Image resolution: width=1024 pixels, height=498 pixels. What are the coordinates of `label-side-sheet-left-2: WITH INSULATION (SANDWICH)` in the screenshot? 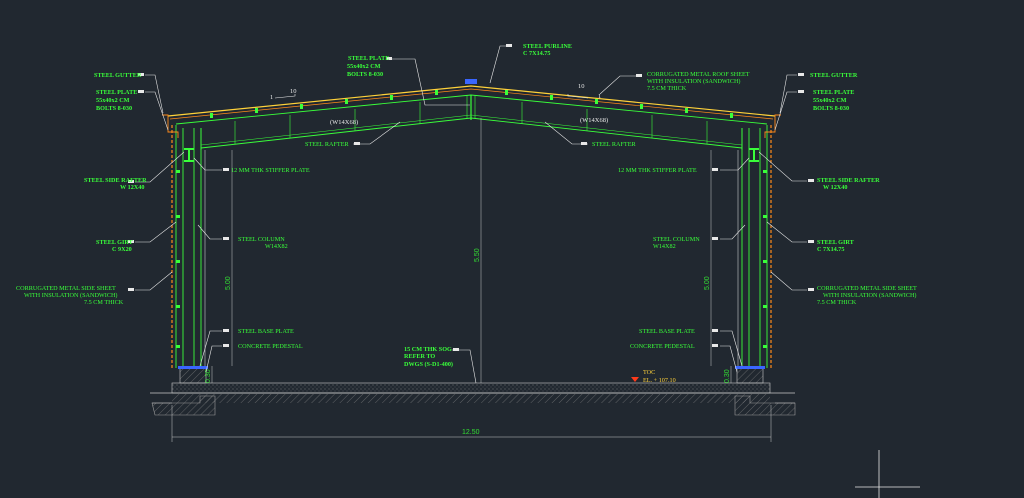 It's located at (70, 295).